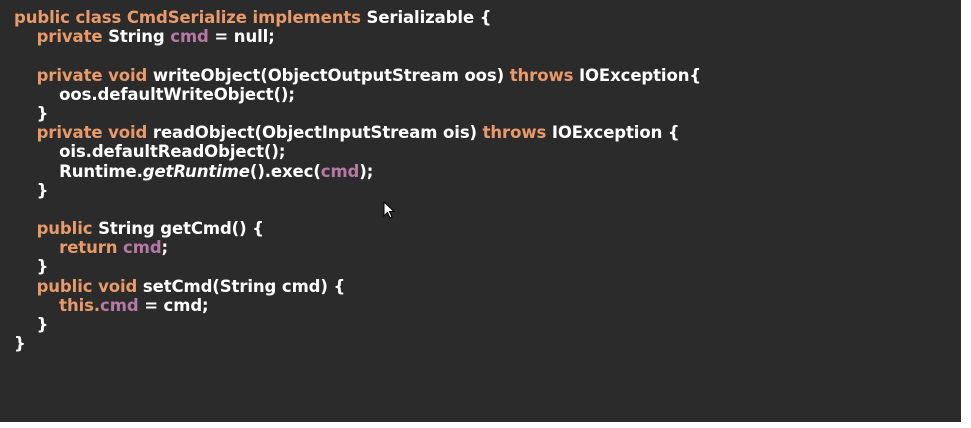  I want to click on code-token: IOException{, so click(639, 75).